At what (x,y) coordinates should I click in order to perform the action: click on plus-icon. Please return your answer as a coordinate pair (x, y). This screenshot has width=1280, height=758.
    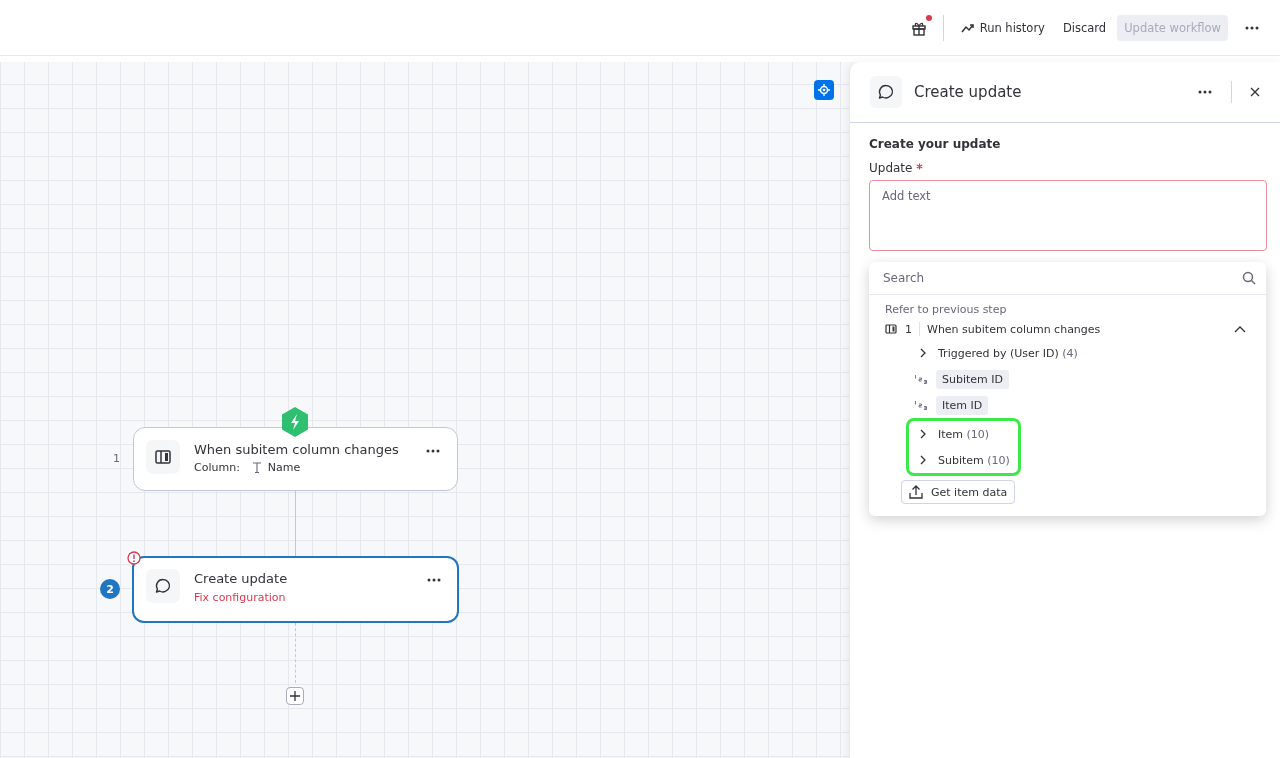
    Looking at the image, I should click on (295, 696).